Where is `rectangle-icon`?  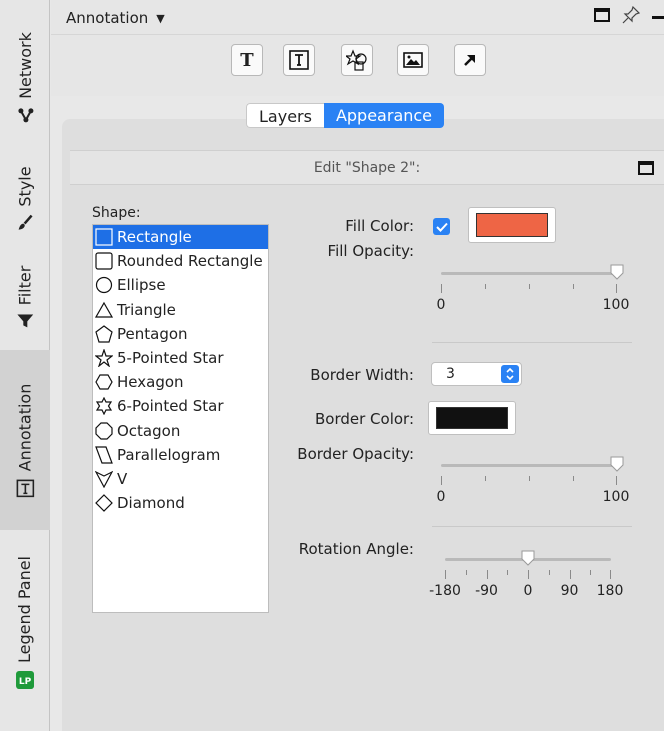
rectangle-icon is located at coordinates (104, 237).